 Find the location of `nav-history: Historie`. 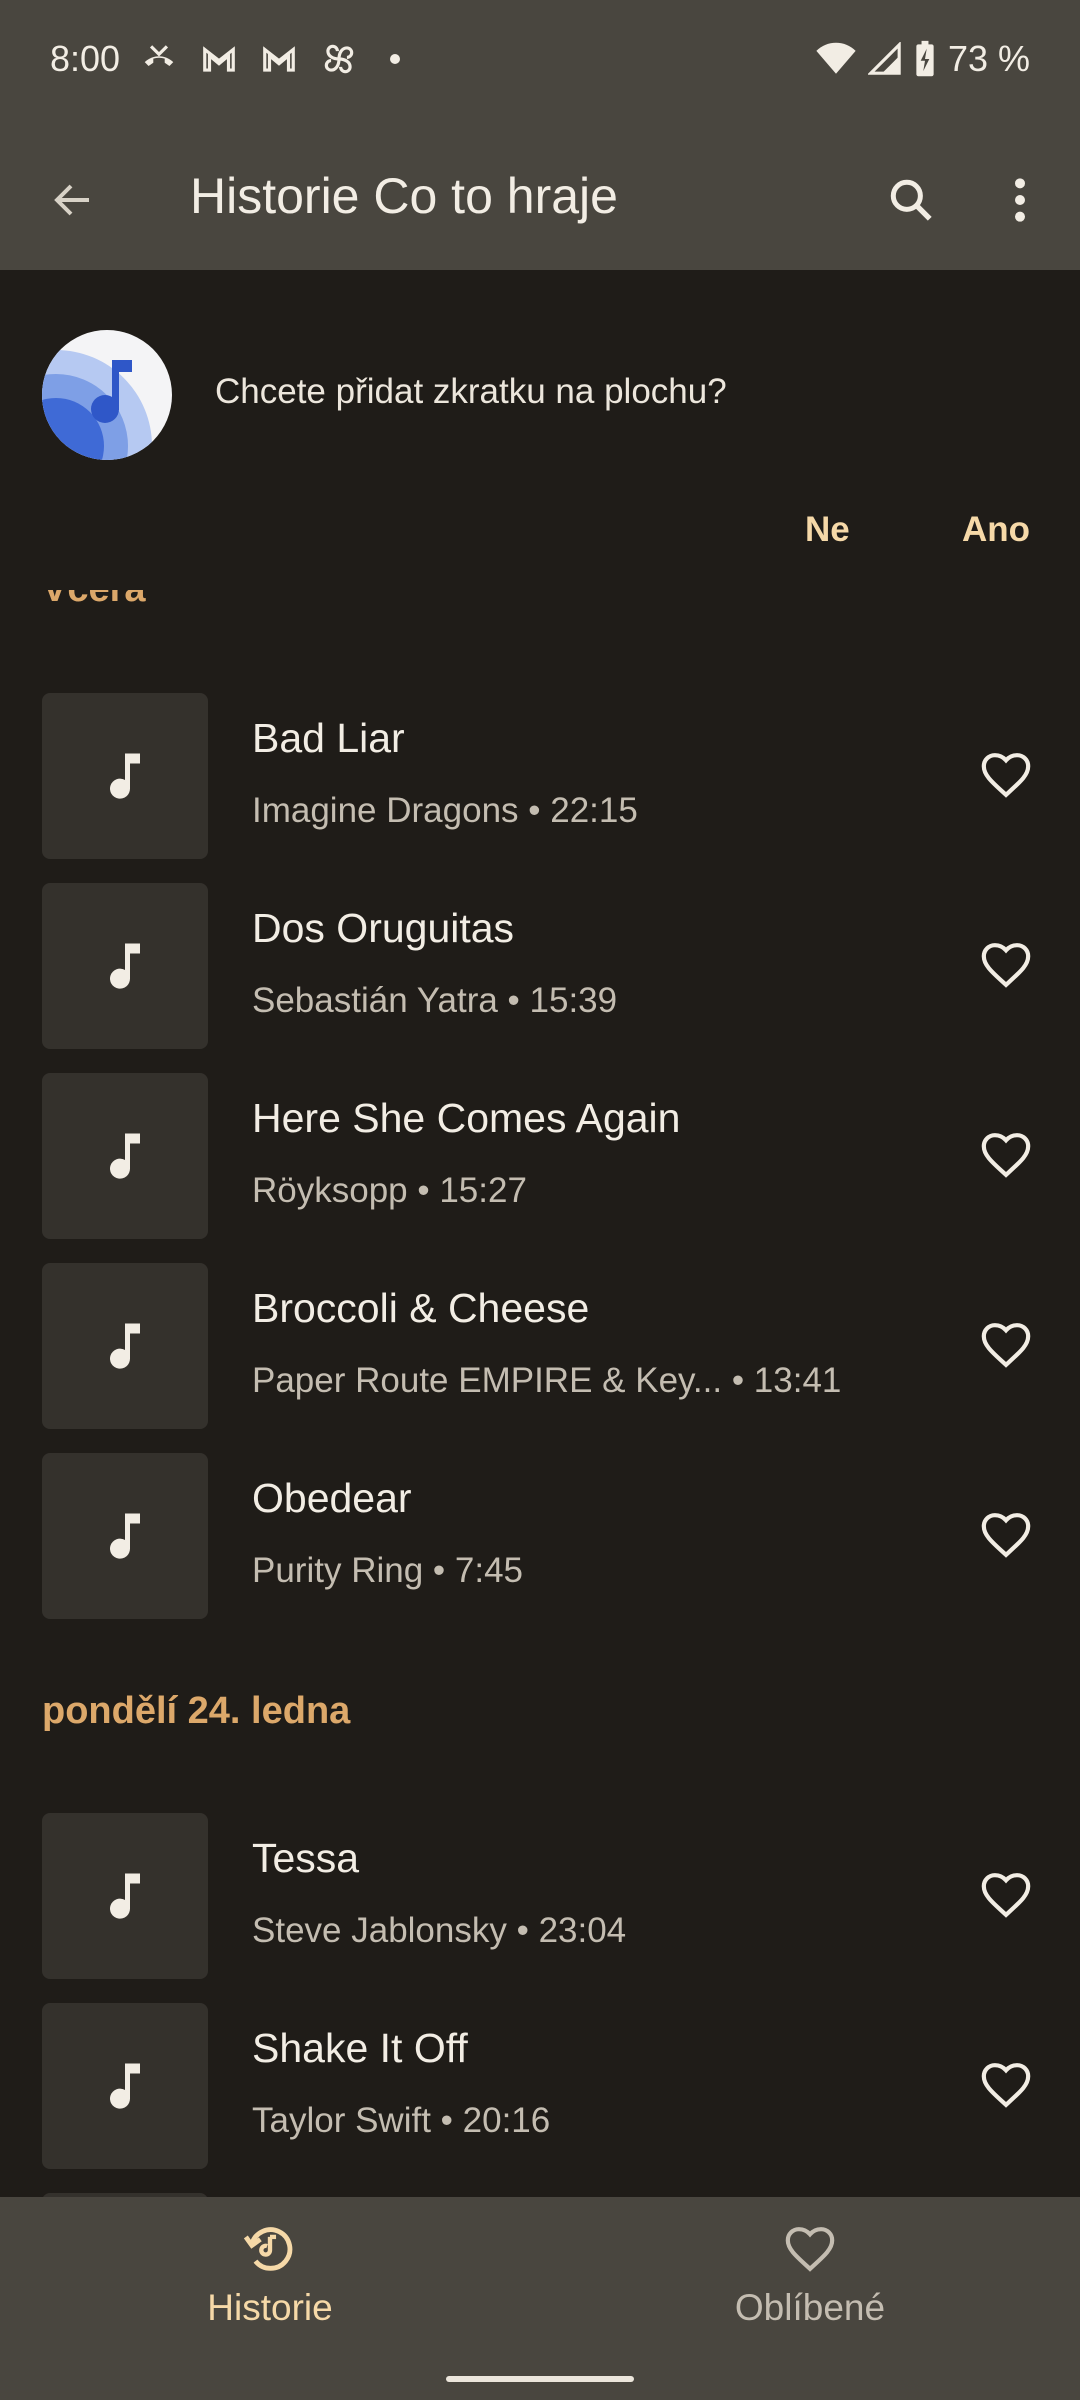

nav-history: Historie is located at coordinates (270, 2279).